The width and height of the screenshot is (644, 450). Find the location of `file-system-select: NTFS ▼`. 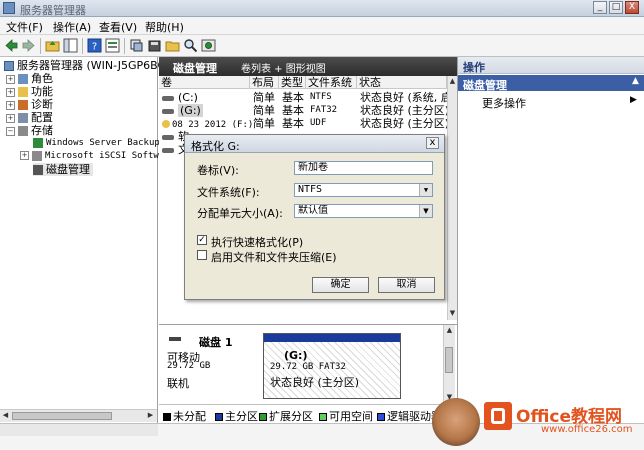

file-system-select: NTFS ▼ is located at coordinates (363, 190).